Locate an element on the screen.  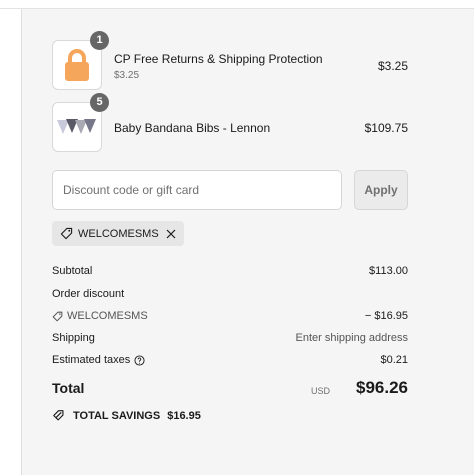
discount-code-row: WELCOMESMS − $16.95 is located at coordinates (230, 317).